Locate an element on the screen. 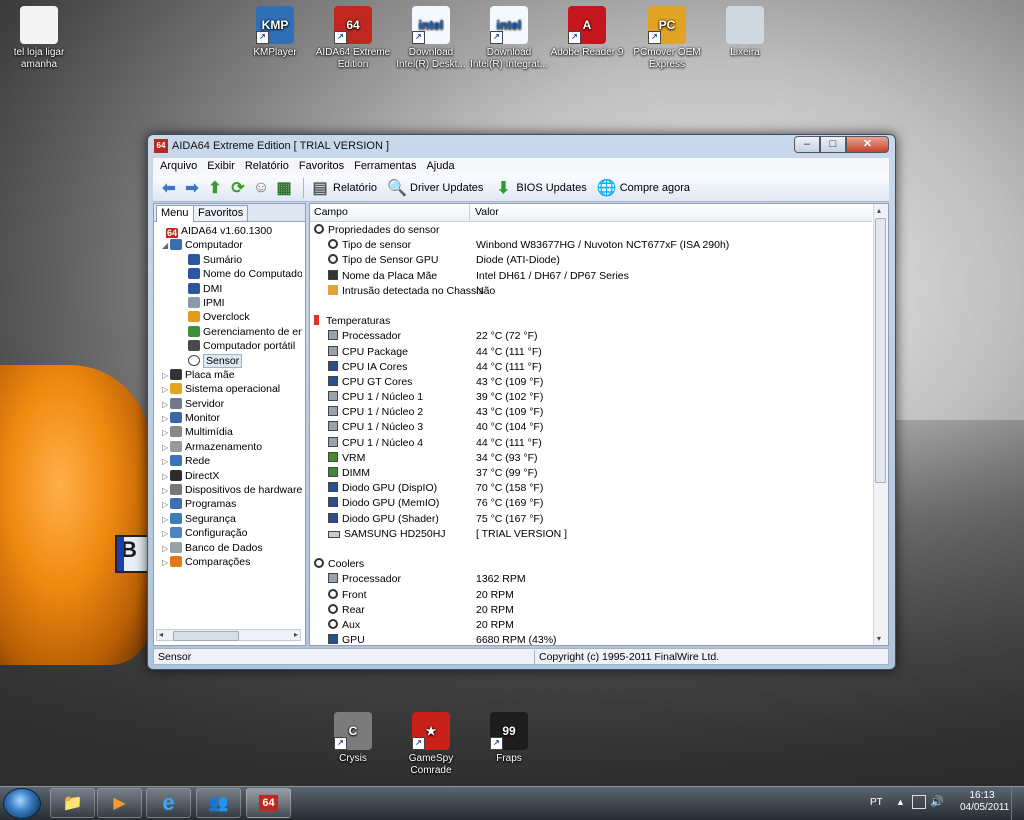 The image size is (1024, 820). tray-expand-arrow-icon: ▲ is located at coordinates (900, 802).